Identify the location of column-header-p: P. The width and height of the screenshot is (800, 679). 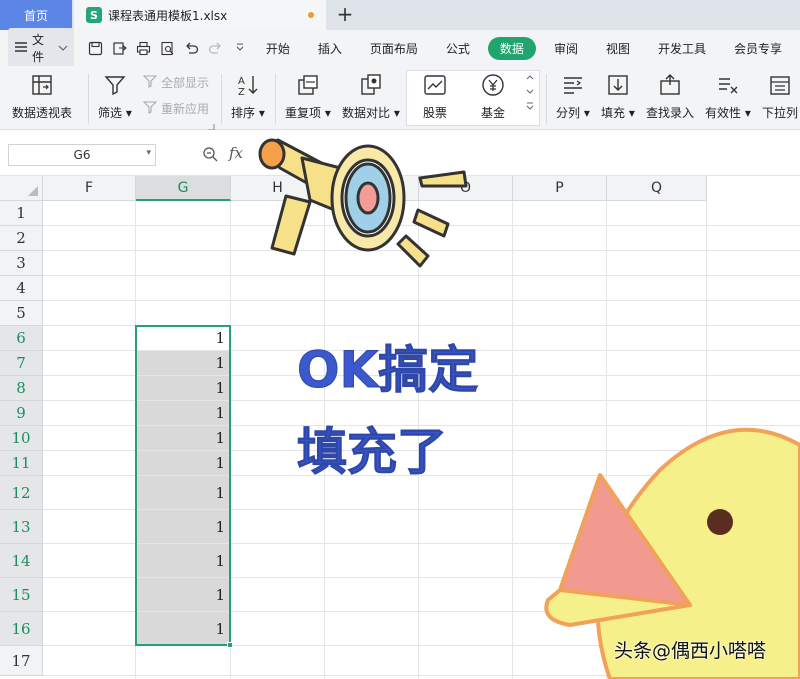
(560, 188).